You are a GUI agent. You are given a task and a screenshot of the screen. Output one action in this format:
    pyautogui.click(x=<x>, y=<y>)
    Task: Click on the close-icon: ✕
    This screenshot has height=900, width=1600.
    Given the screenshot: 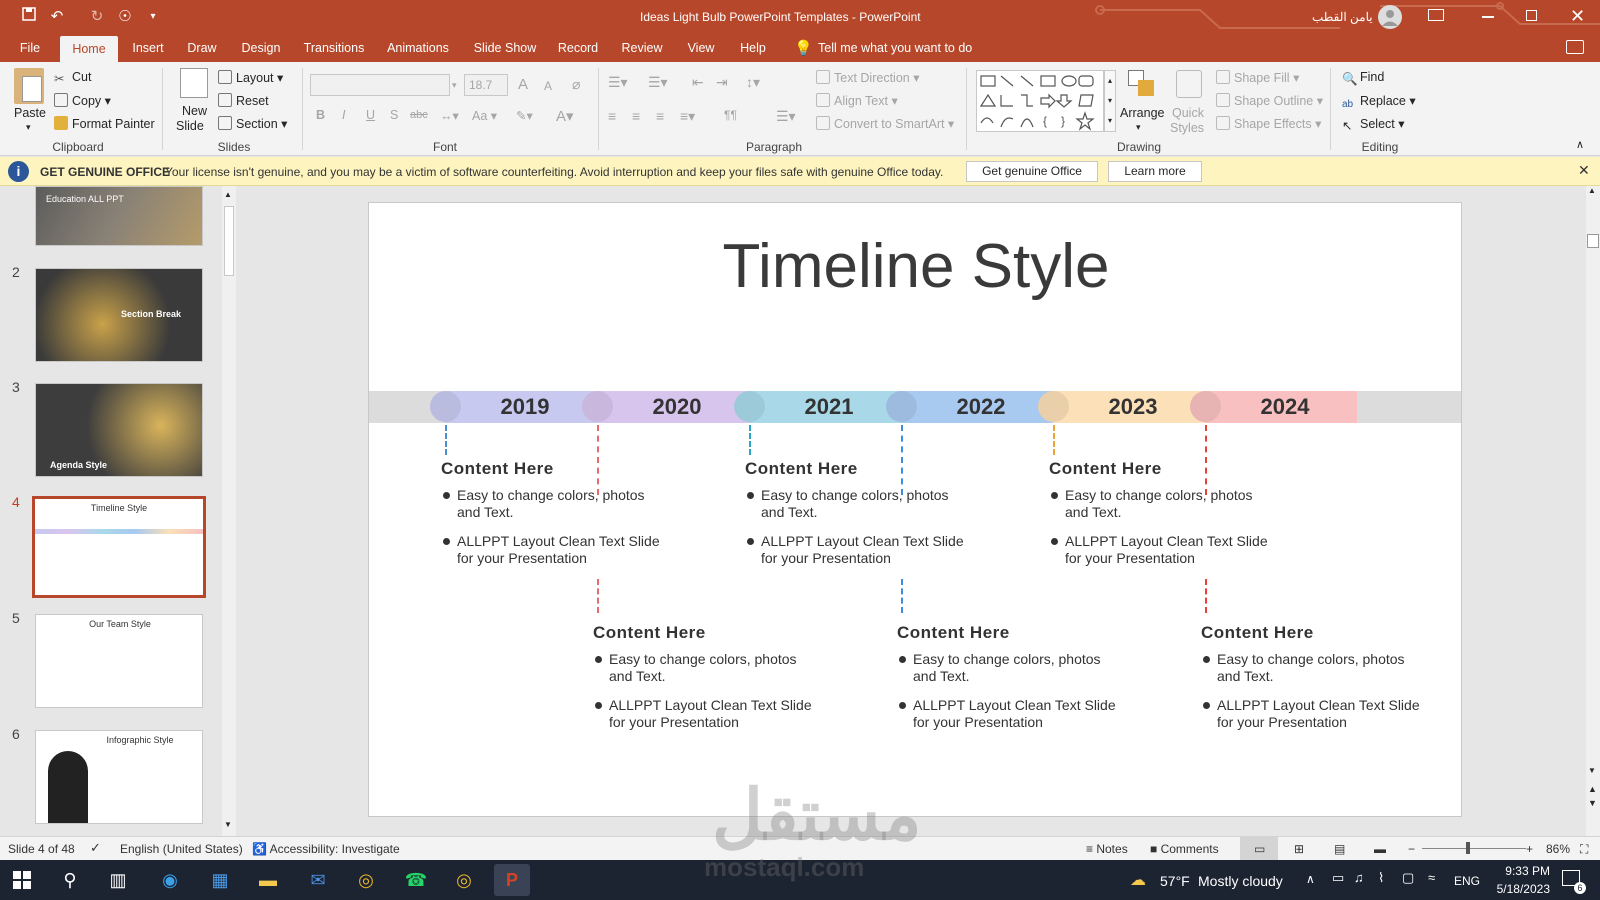 What is the action you would take?
    pyautogui.click(x=1577, y=16)
    